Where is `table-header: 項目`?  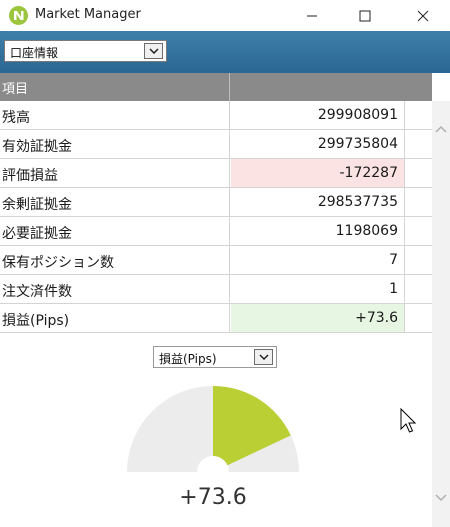
table-header: 項目 is located at coordinates (216, 87).